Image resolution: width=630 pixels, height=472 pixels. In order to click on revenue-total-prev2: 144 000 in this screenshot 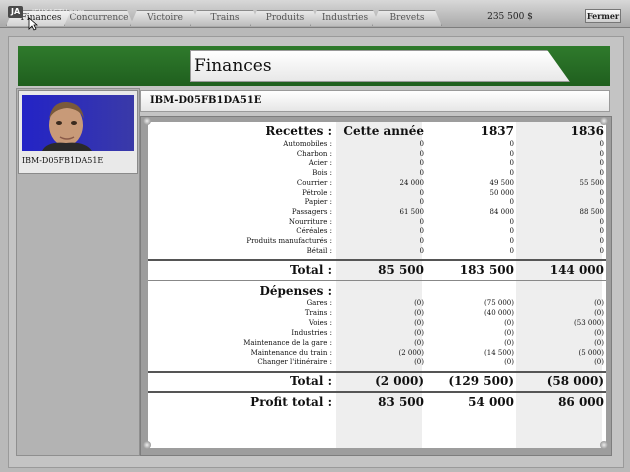, I will do `click(576, 270)`.